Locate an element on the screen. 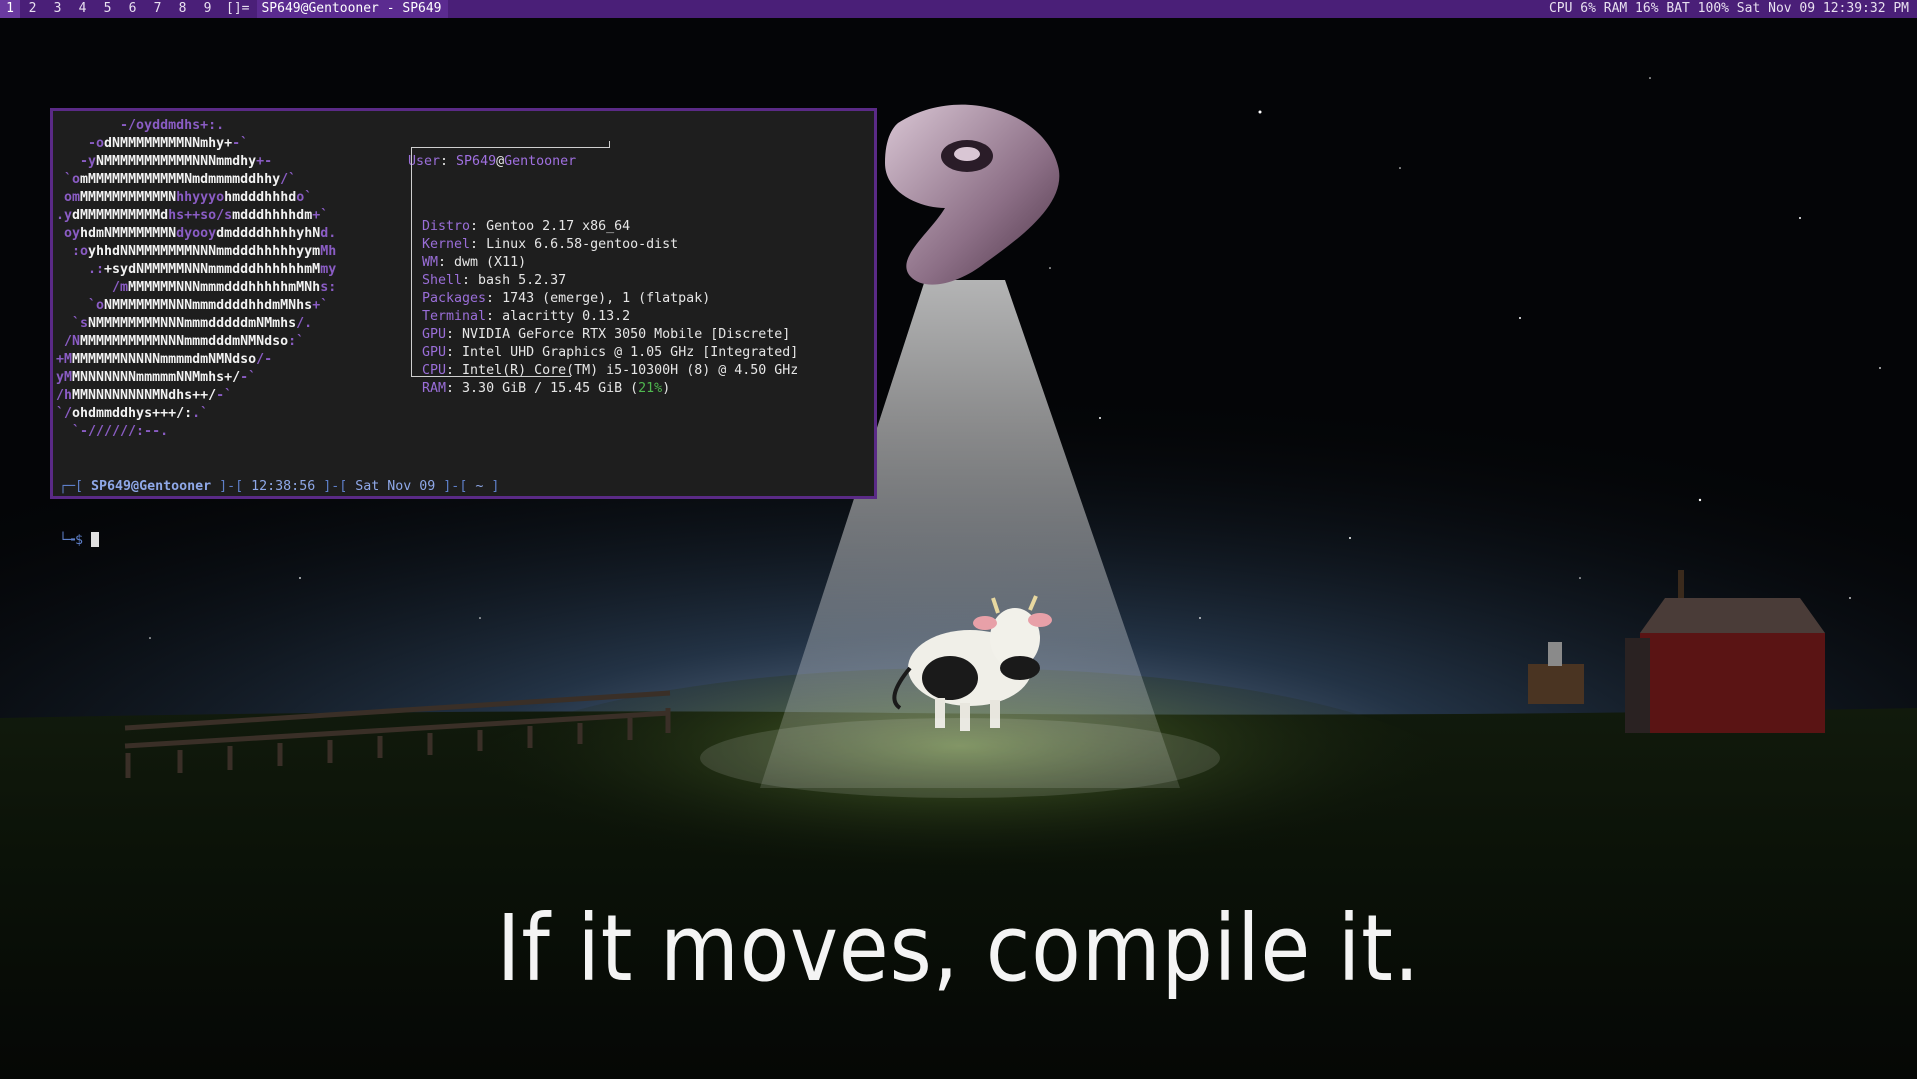  logo-segment: :` is located at coordinates (296, 341).